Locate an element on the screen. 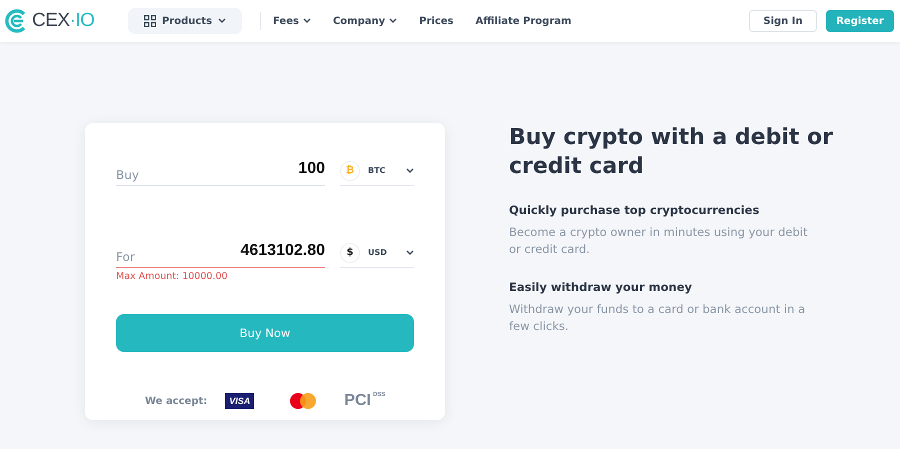 The image size is (900, 449). nav-link: Prices is located at coordinates (436, 21).